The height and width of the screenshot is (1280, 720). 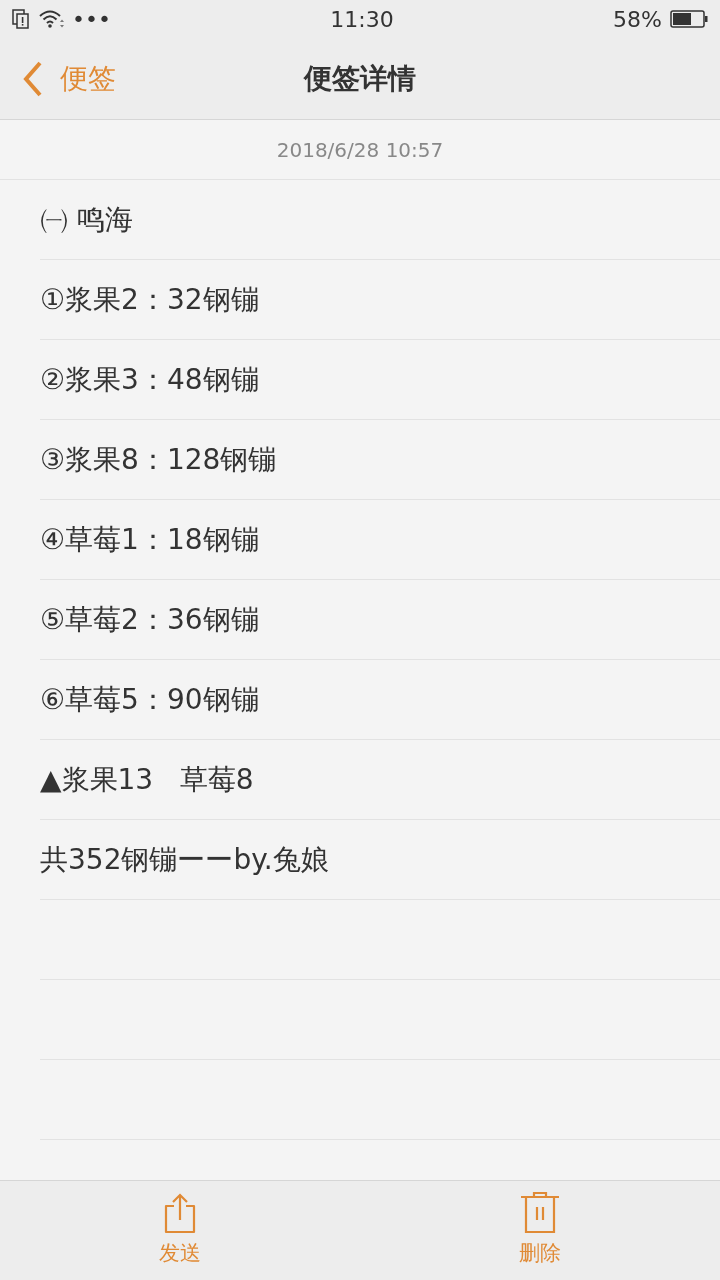 I want to click on wifi-icon, so click(x=51, y=19).